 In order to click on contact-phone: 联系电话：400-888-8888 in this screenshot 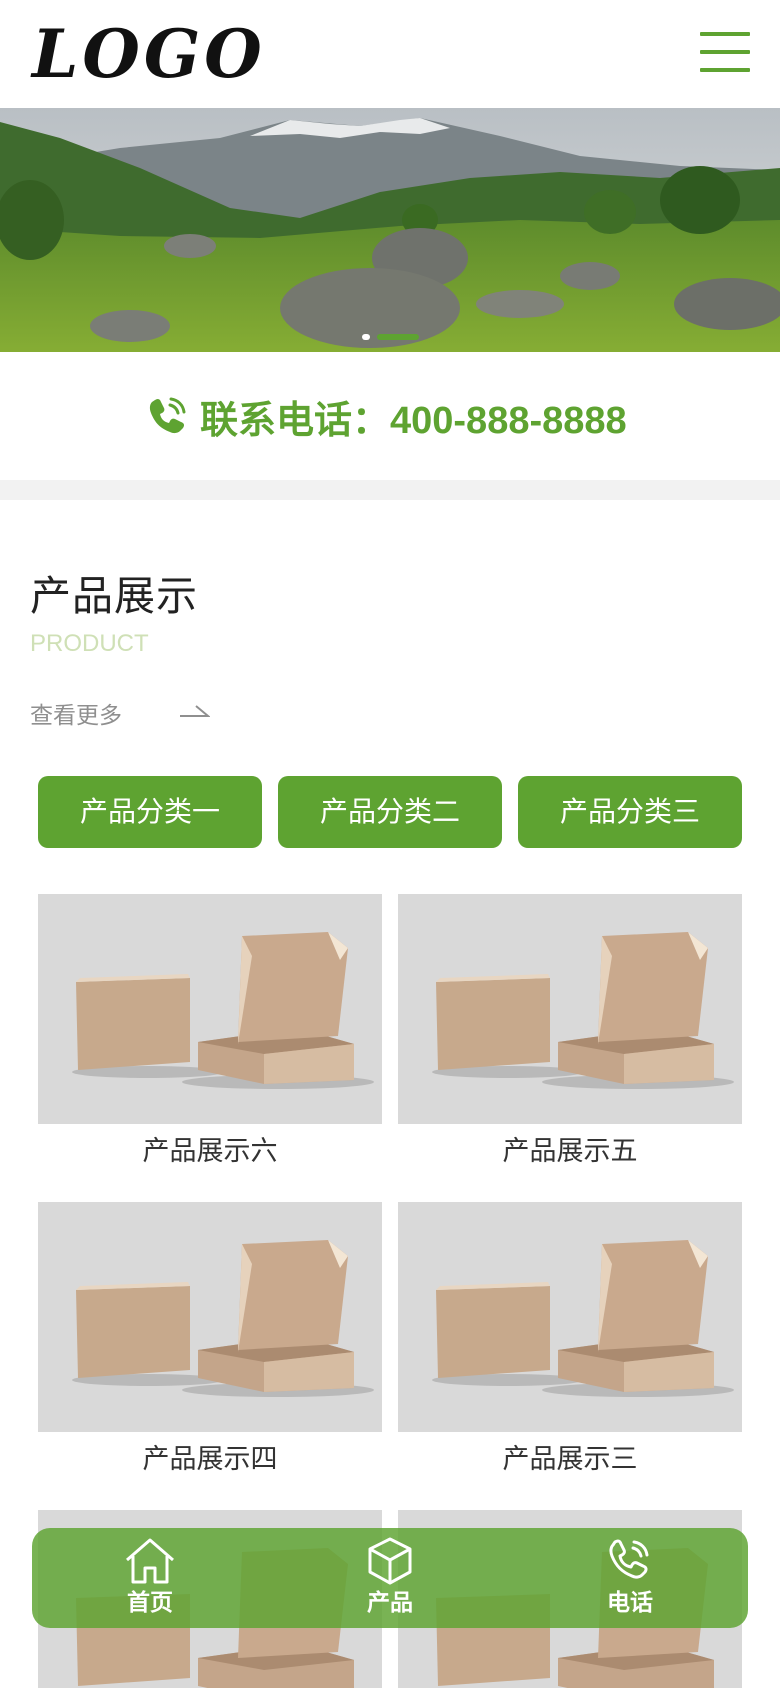, I will do `click(386, 417)`.